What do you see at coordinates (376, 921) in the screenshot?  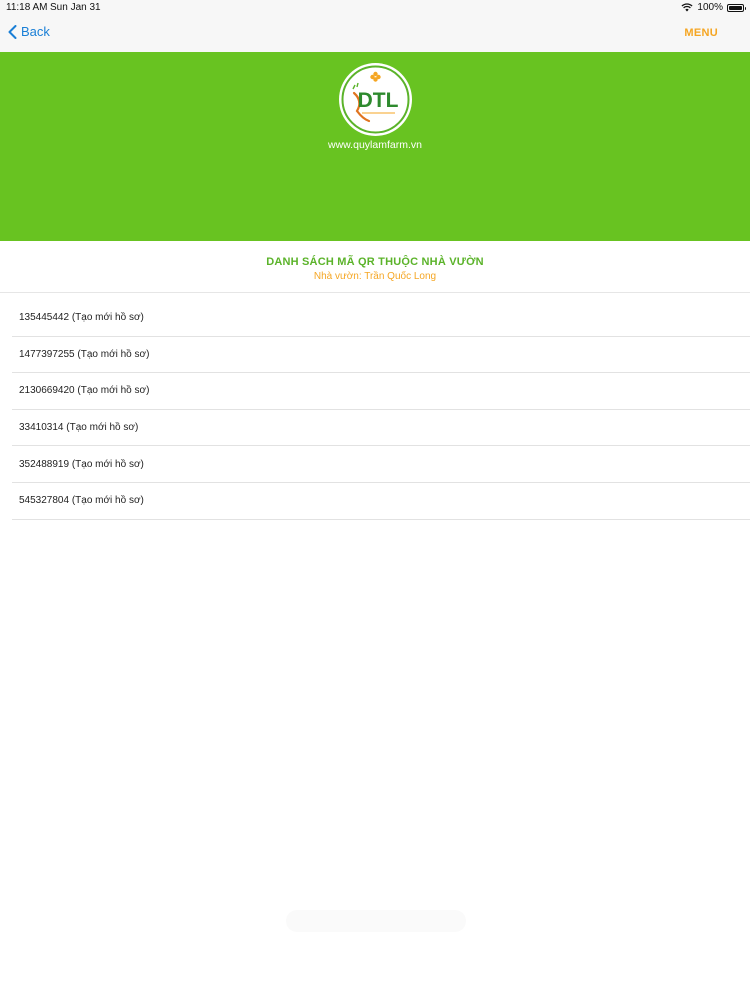 I see `home-indicator` at bounding box center [376, 921].